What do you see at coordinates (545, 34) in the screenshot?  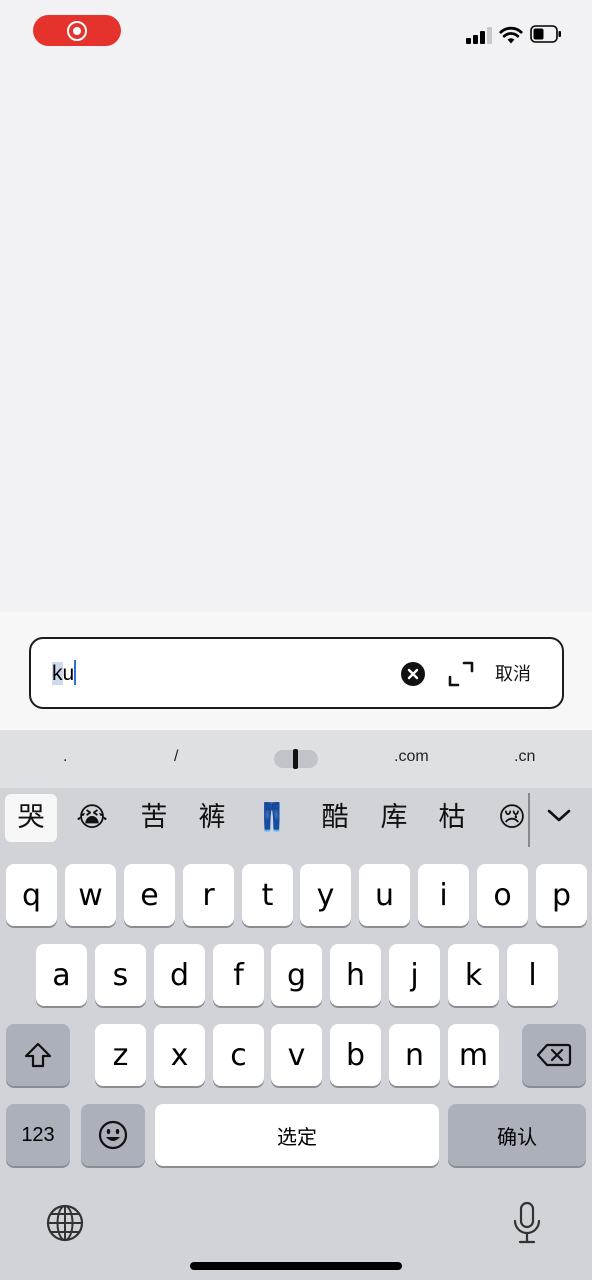 I see `battery-icon` at bounding box center [545, 34].